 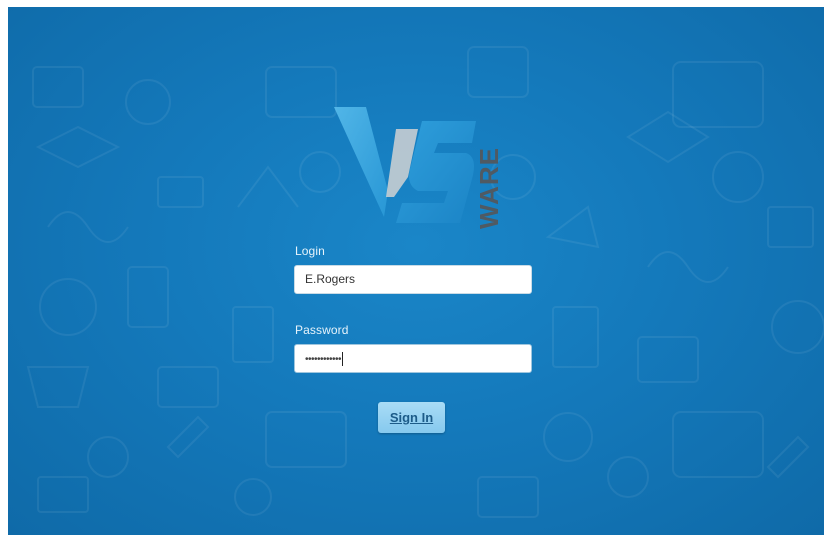 What do you see at coordinates (411, 417) in the screenshot?
I see `sign-in-button: Sign In` at bounding box center [411, 417].